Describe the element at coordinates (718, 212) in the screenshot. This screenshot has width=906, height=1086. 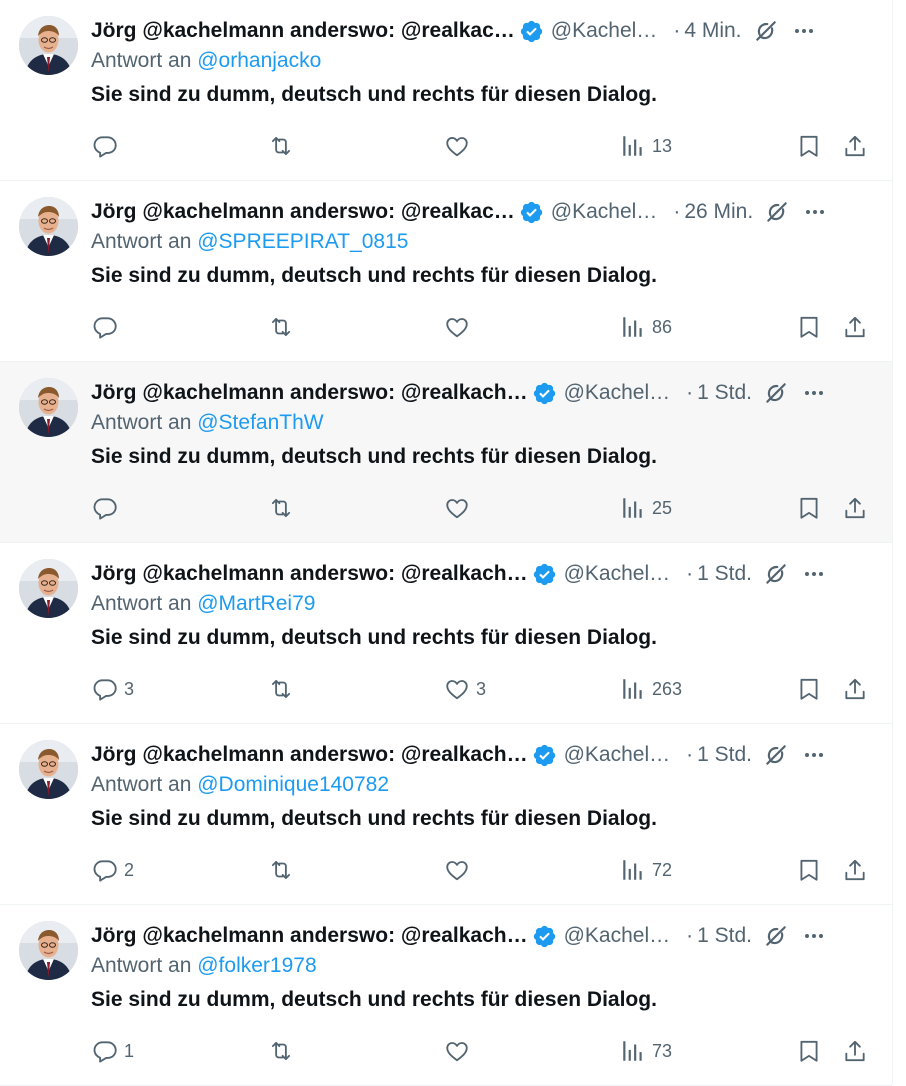
I see `timestamp: 26 Min.` at that location.